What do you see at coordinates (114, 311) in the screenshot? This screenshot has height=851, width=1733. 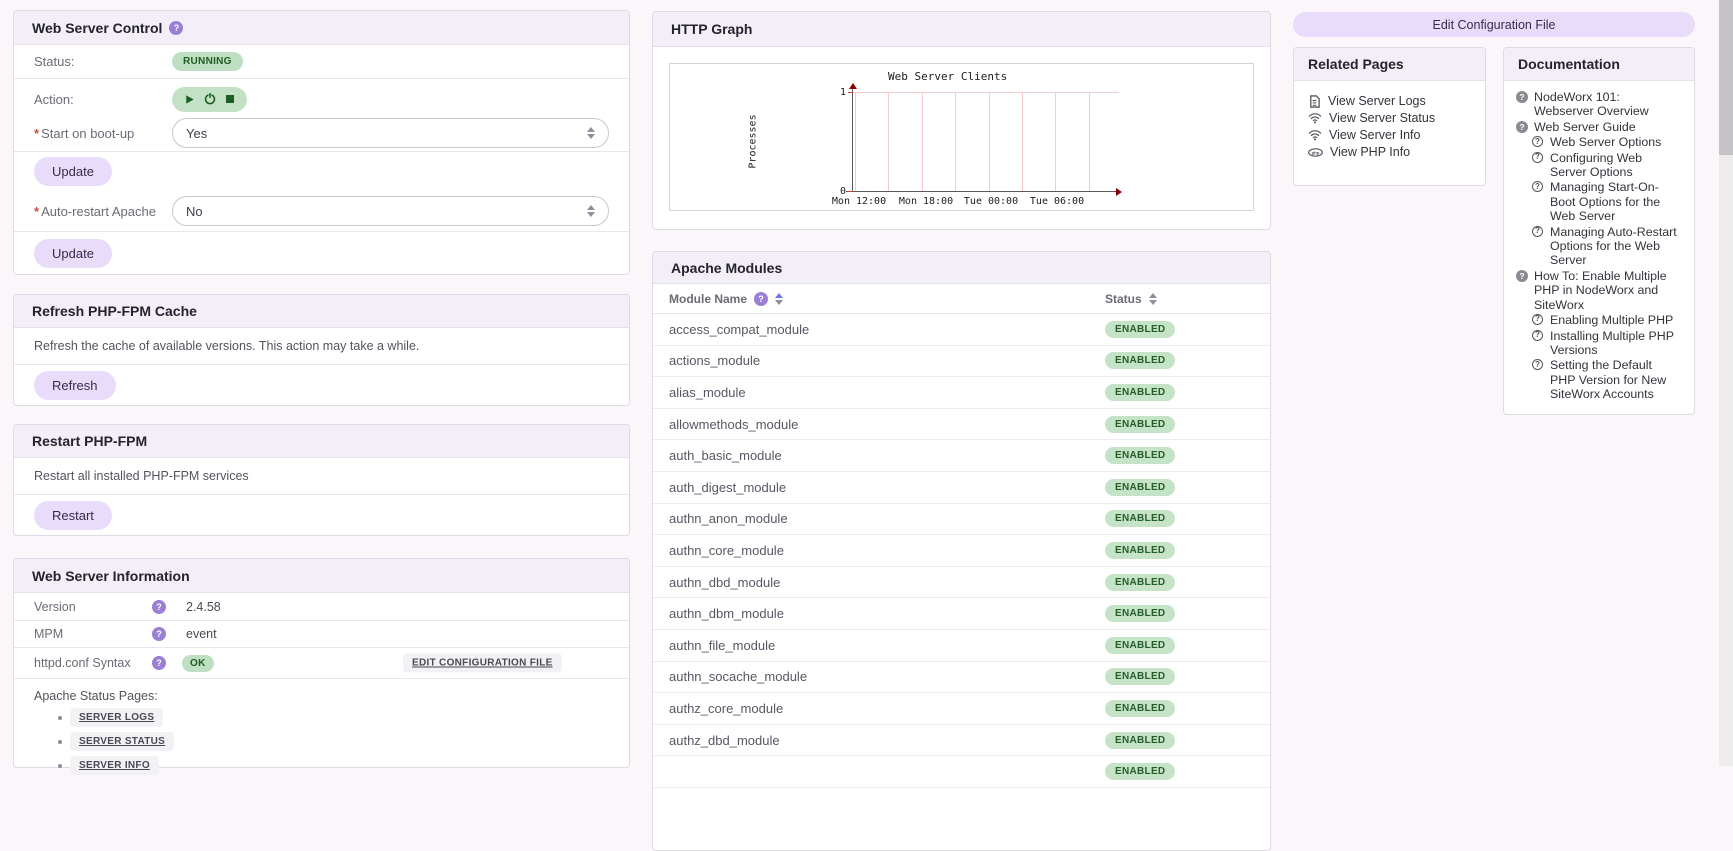 I see `panel-title: Refresh PHP-FPM Cache` at bounding box center [114, 311].